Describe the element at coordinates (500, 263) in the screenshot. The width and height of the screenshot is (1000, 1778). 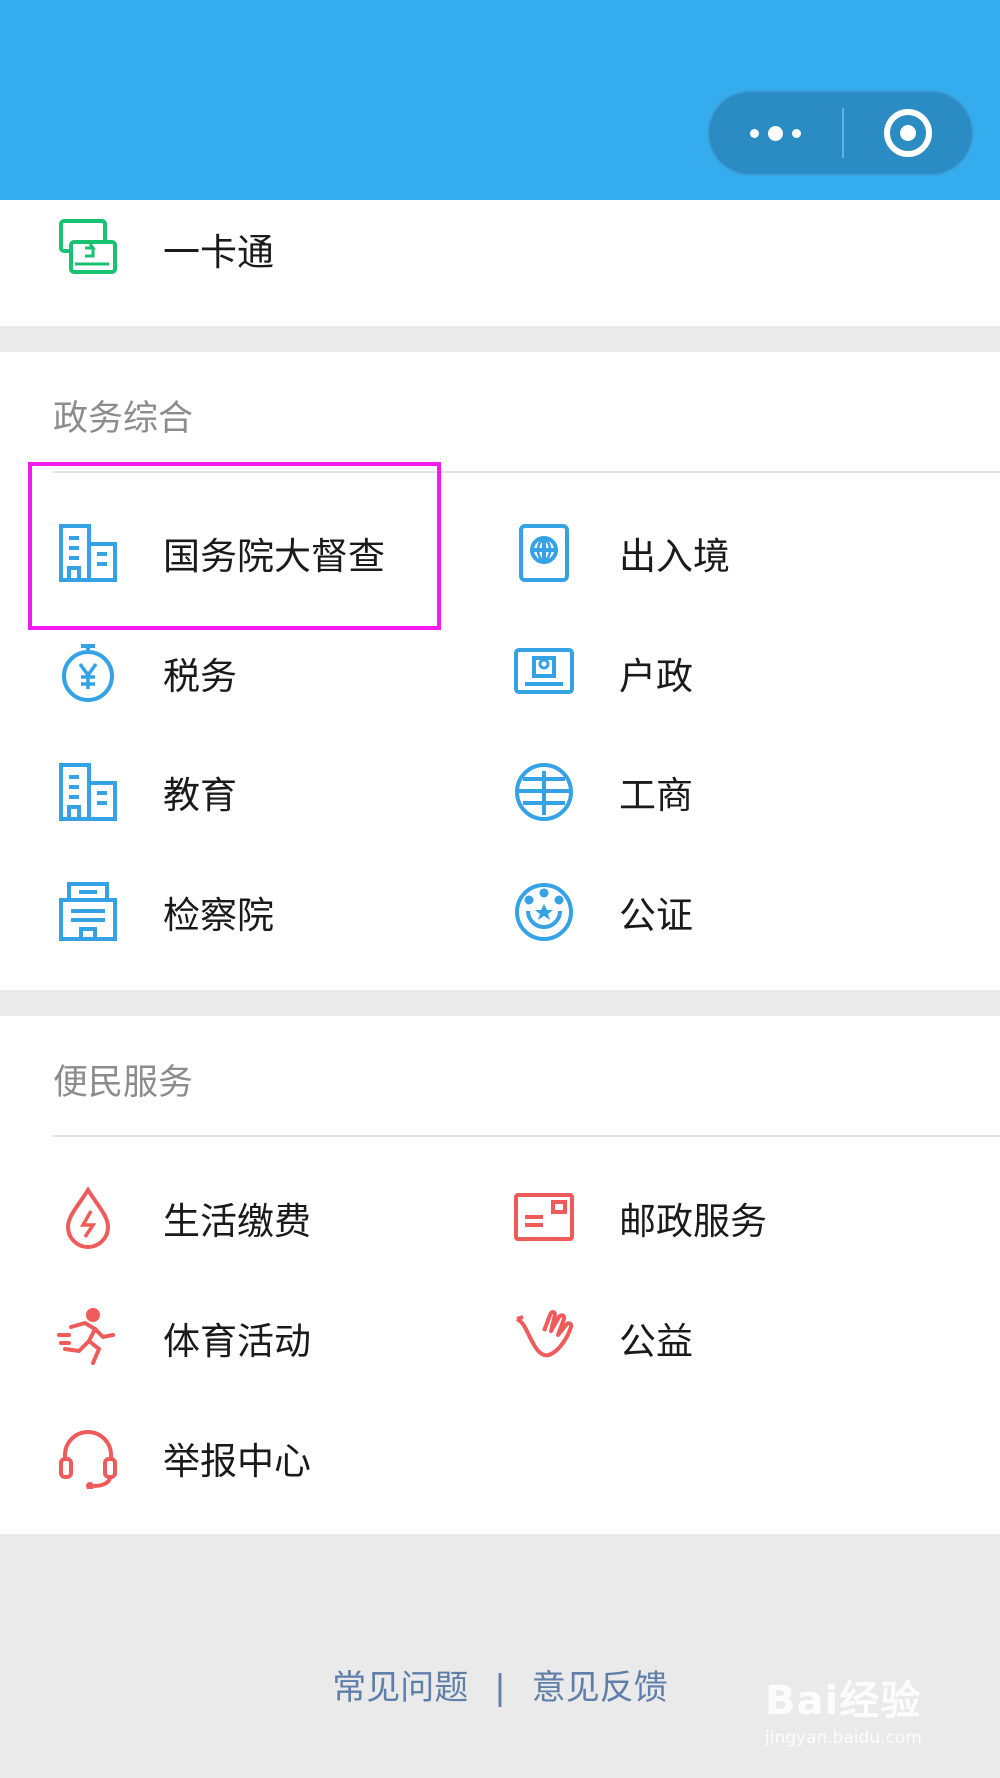
I see `top-card: 一卡通` at that location.